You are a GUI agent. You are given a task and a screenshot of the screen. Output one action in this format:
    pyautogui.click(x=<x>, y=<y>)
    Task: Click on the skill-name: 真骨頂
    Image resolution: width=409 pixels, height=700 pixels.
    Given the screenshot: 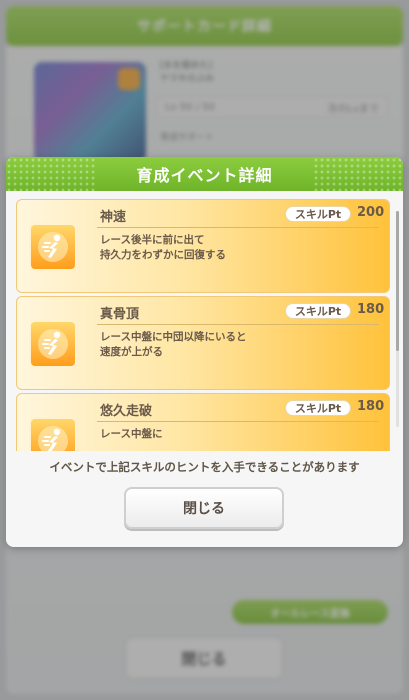 What is the action you would take?
    pyautogui.click(x=120, y=314)
    